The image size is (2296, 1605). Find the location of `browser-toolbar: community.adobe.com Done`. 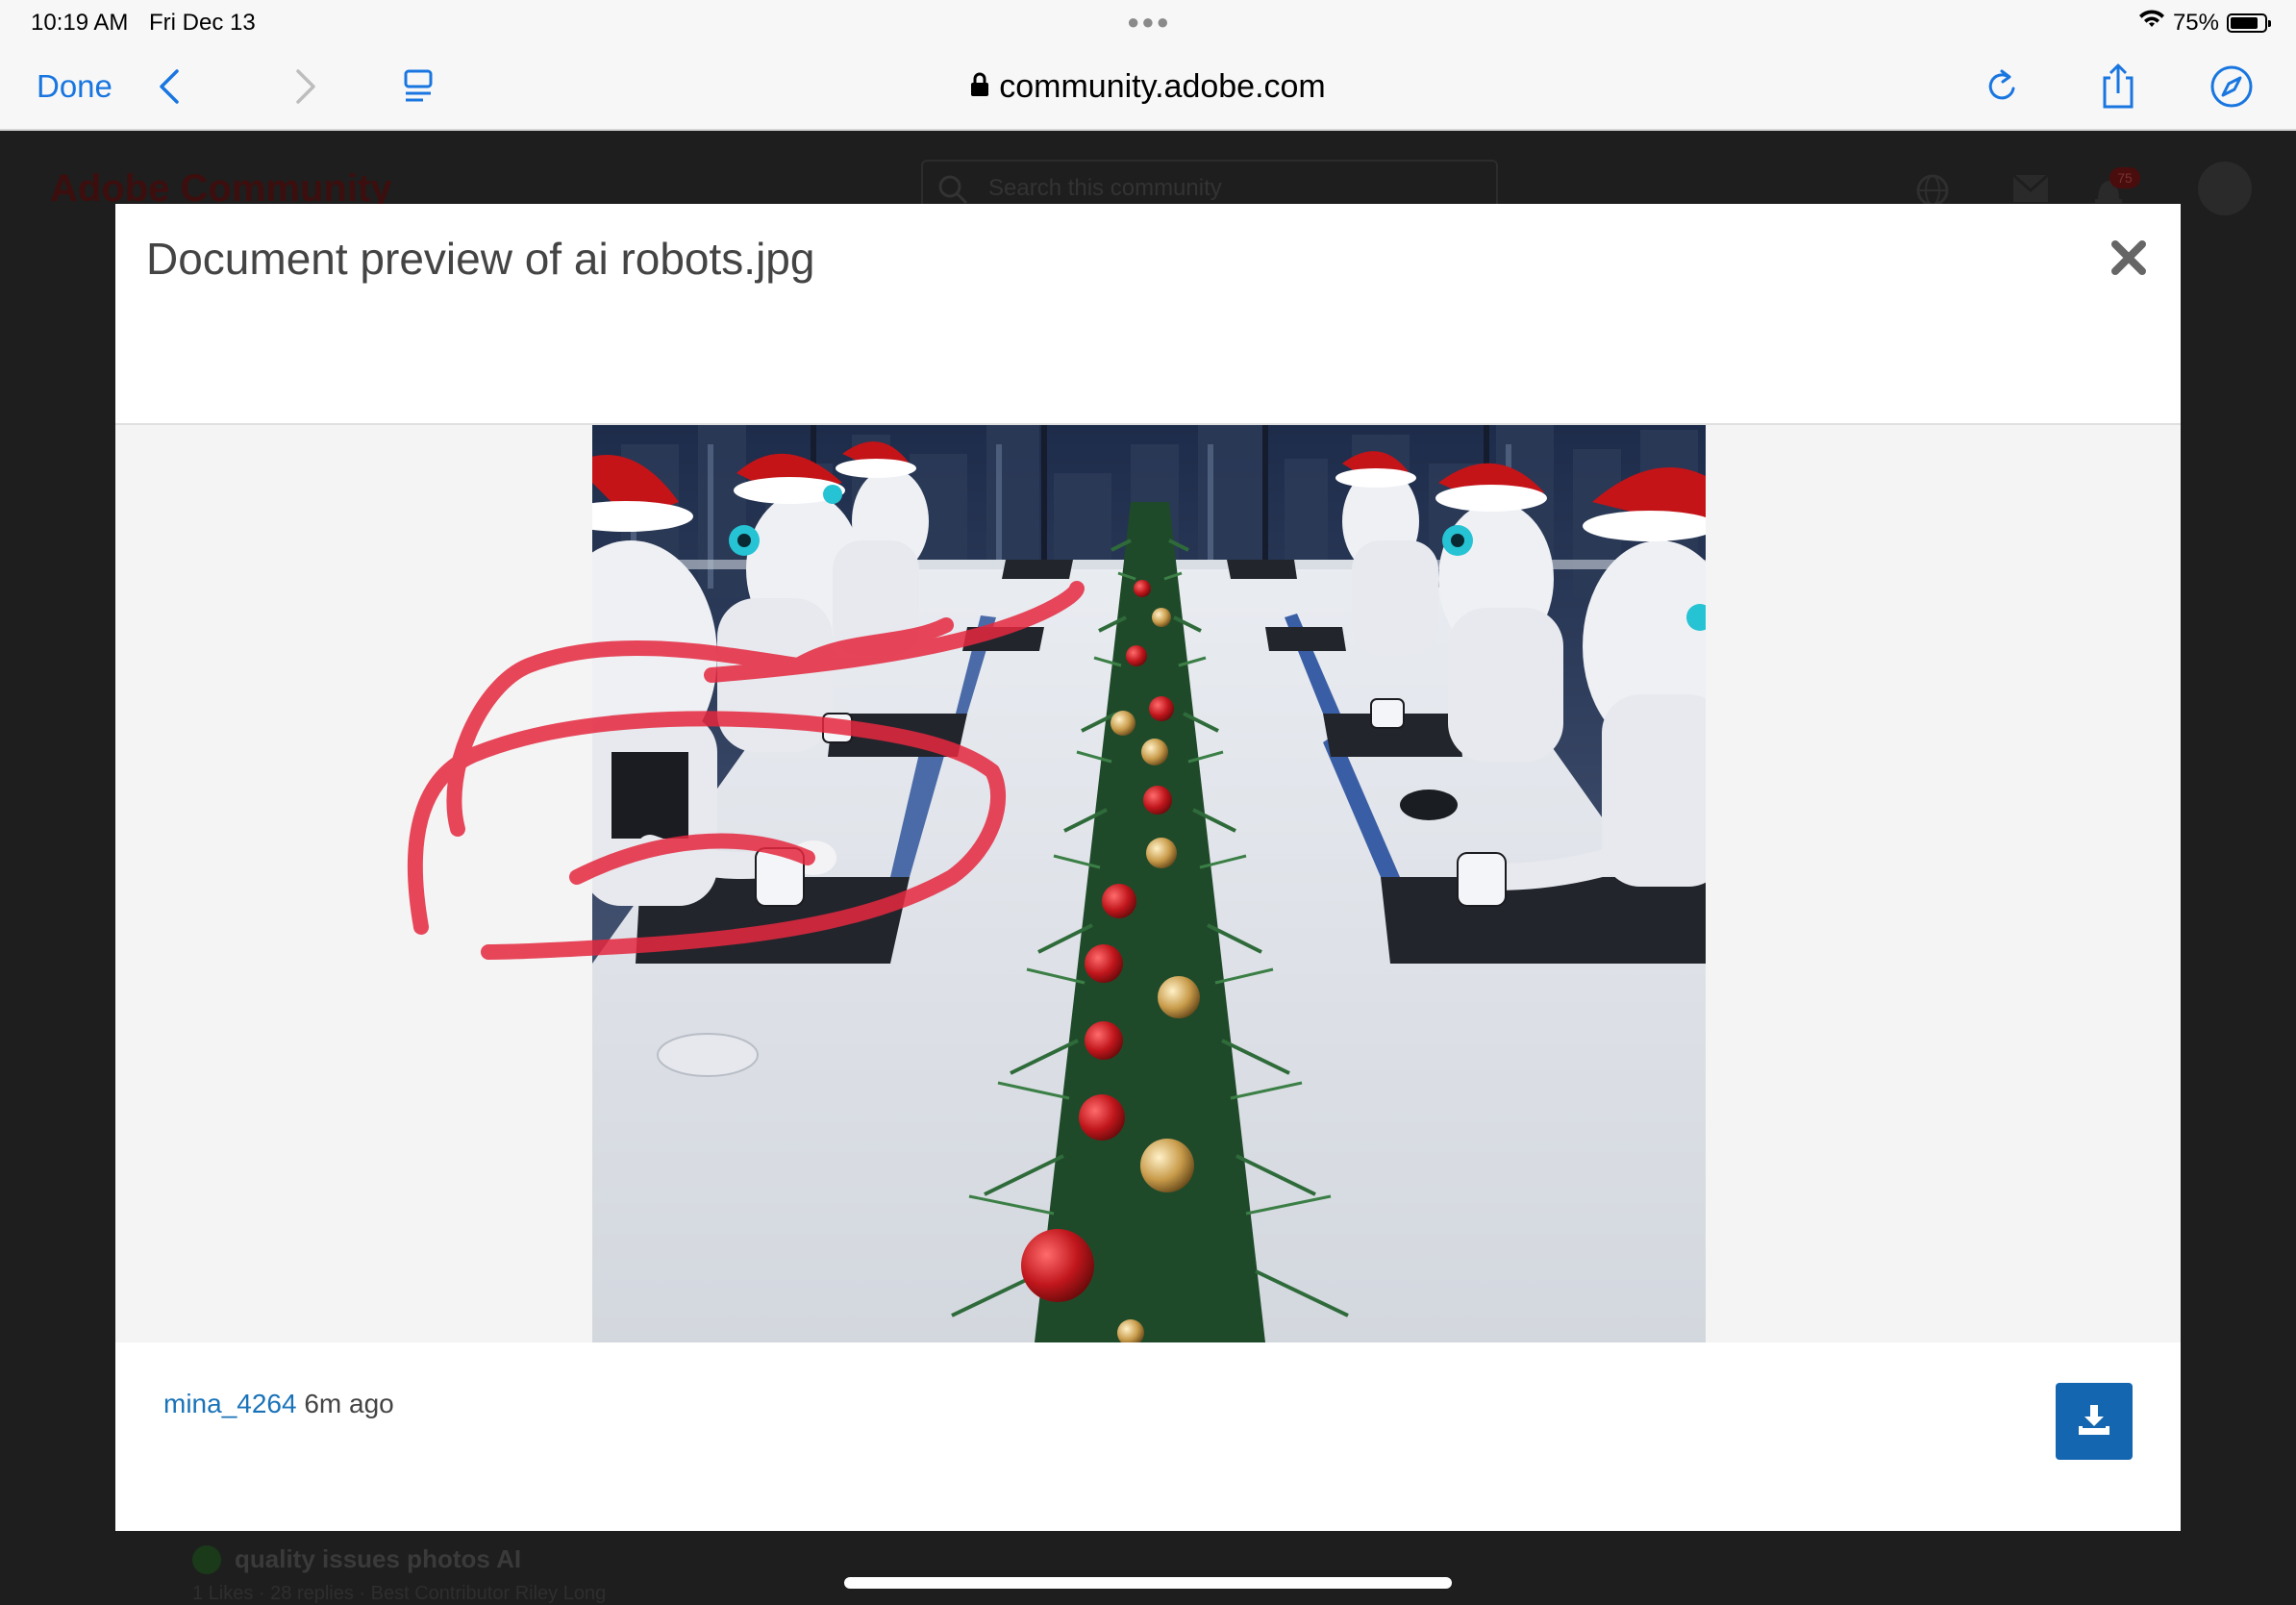

browser-toolbar: community.adobe.com Done is located at coordinates (1148, 88).